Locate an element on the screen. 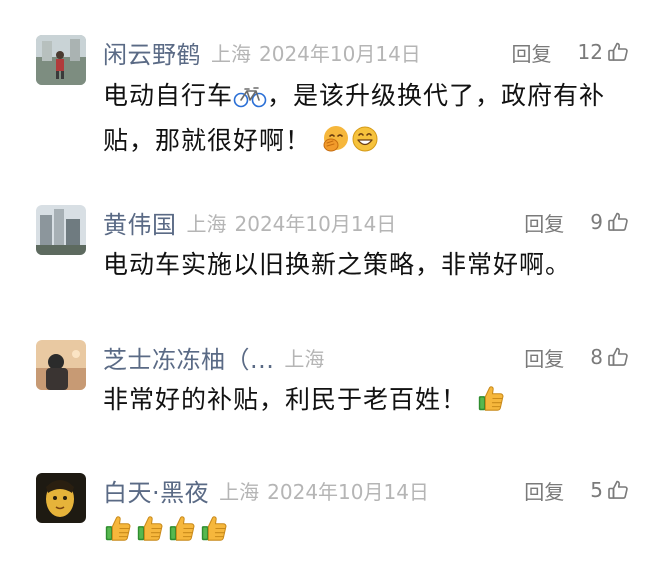  like-button: 5 is located at coordinates (610, 490).